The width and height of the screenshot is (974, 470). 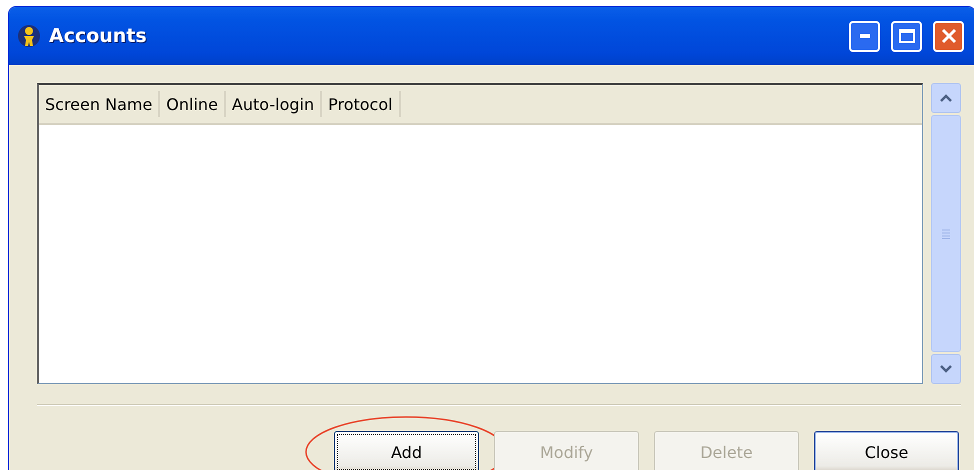 I want to click on close-icon, so click(x=948, y=36).